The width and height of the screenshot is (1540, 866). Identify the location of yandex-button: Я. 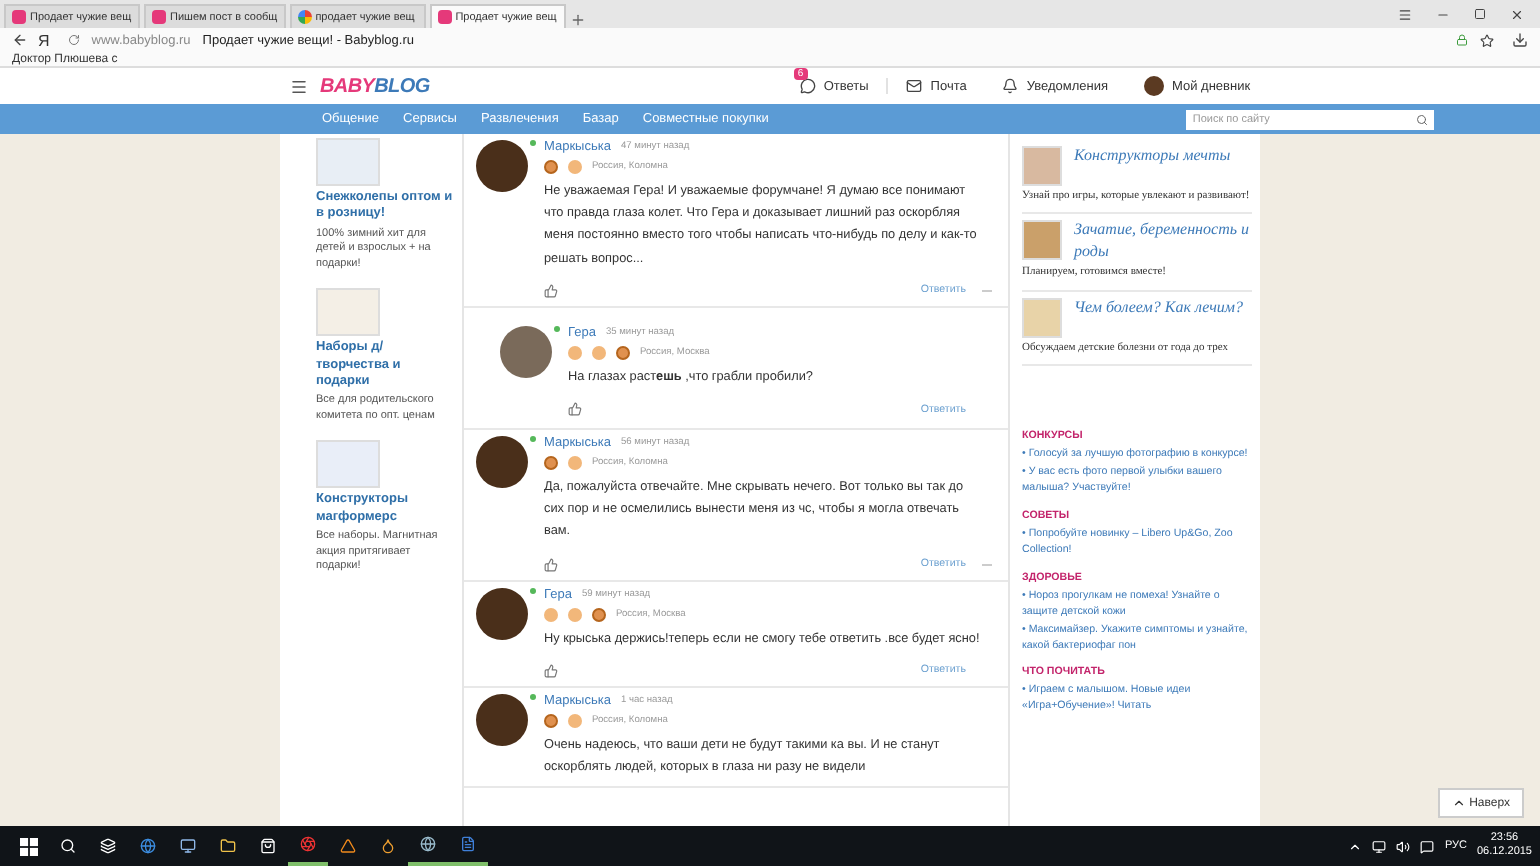
(44, 40).